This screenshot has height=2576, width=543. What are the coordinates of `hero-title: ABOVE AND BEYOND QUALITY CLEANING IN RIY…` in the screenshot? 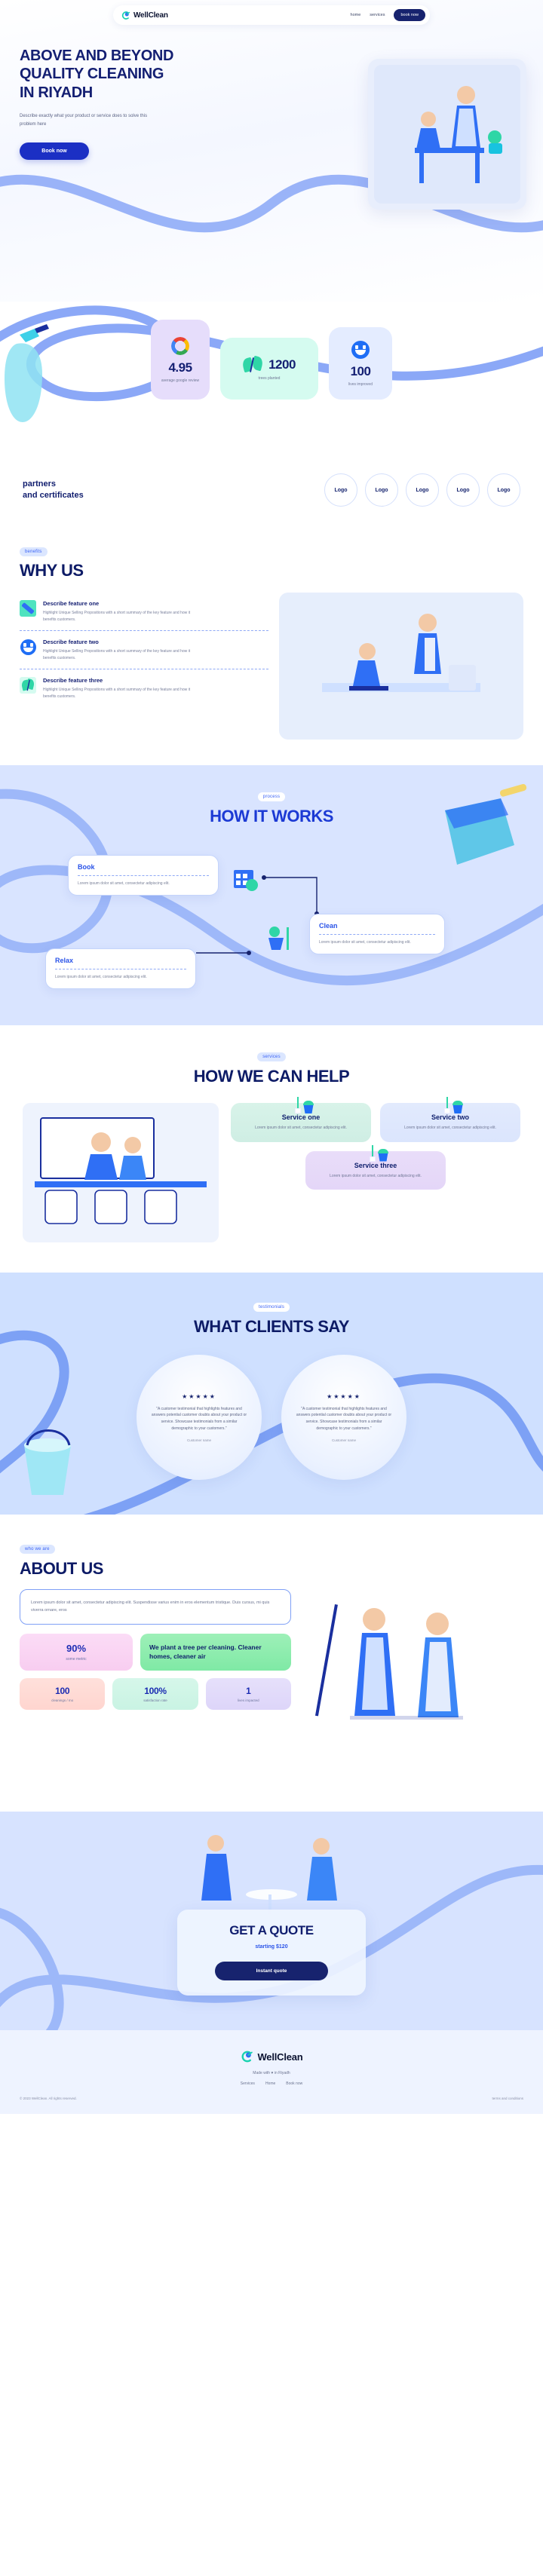 It's located at (144, 74).